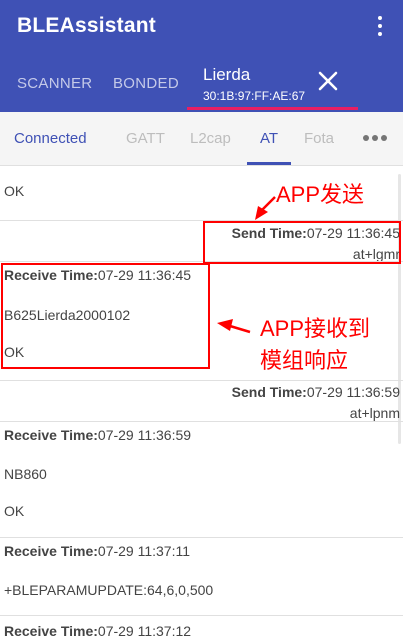  I want to click on receive-entry-3: Receive Time:07-29 11:37:11, so click(97, 551).